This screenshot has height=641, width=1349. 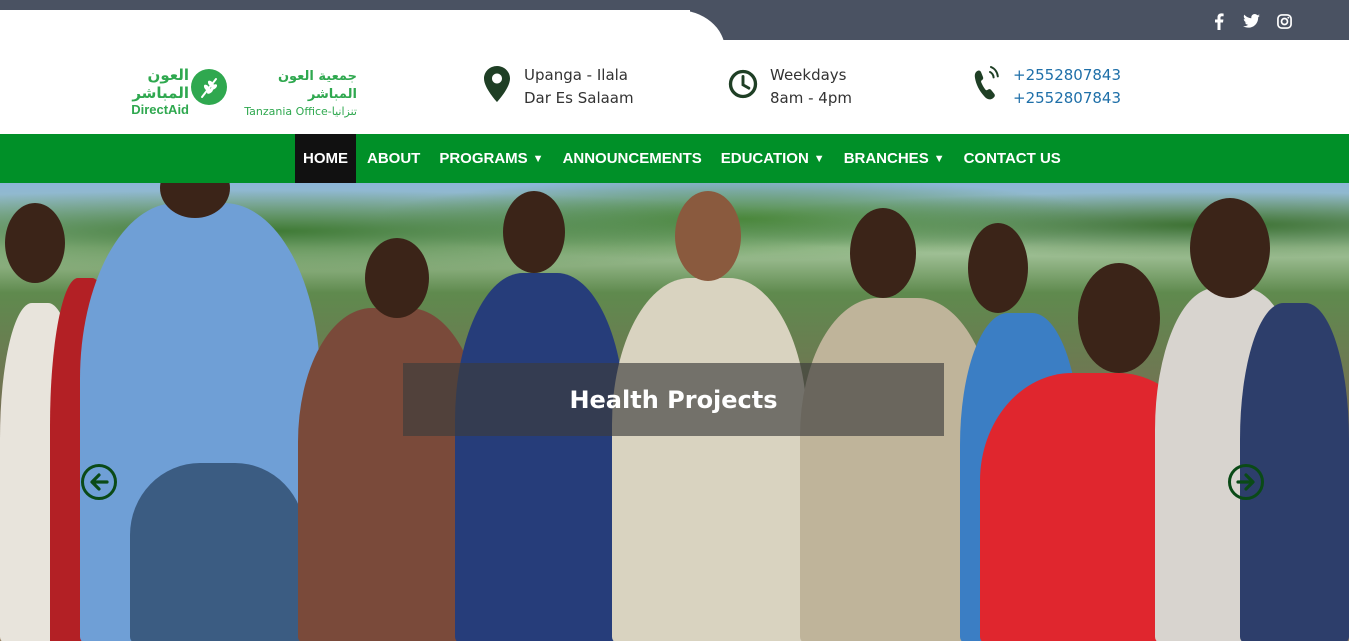 I want to click on slider-prev-button, so click(x=99, y=482).